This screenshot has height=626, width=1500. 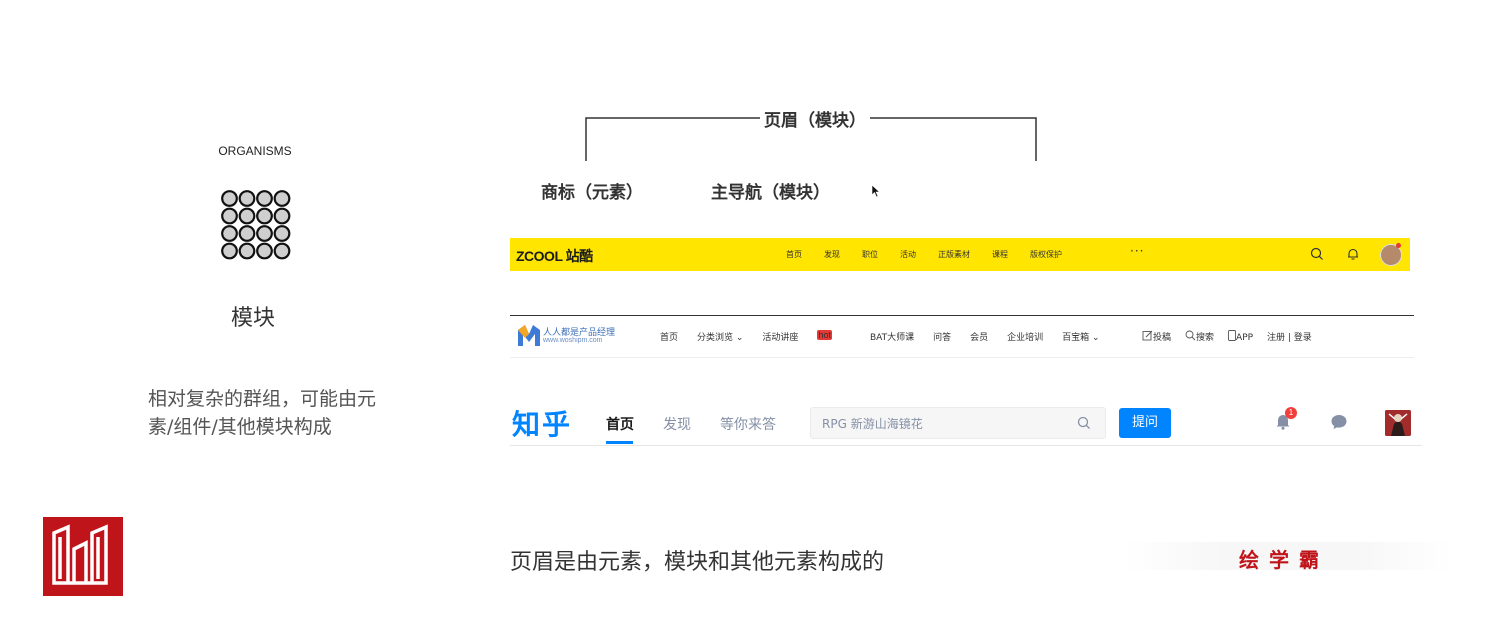 I want to click on woshipm-nav-bat: BAT大师课, so click(x=892, y=336).